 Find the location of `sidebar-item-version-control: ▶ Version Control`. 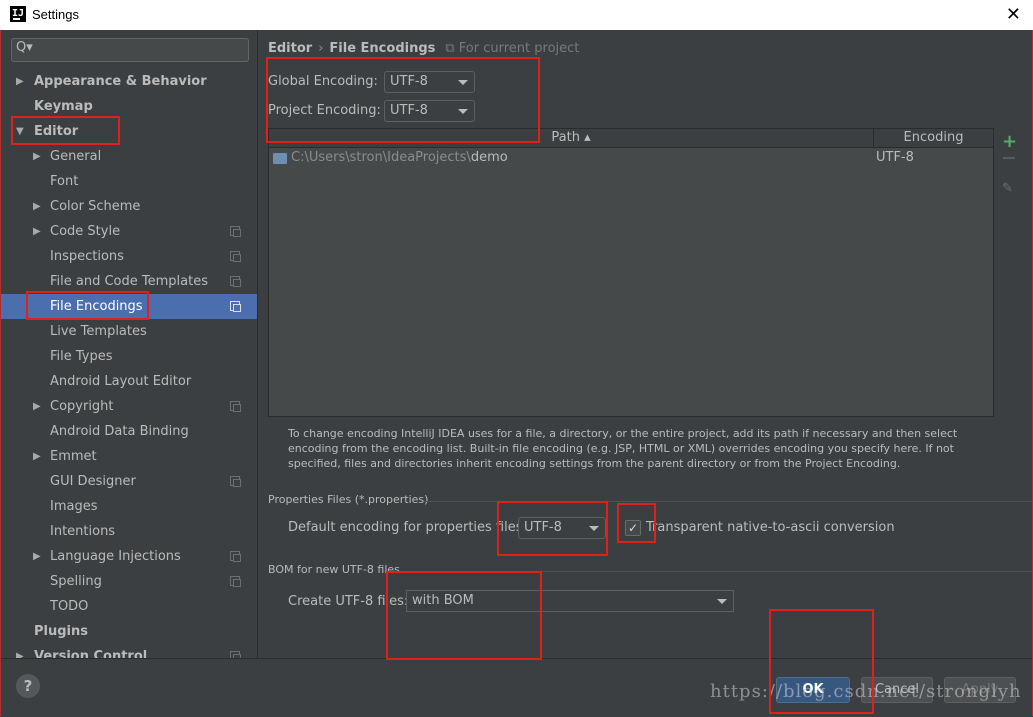

sidebar-item-version-control: ▶ Version Control is located at coordinates (129, 651).